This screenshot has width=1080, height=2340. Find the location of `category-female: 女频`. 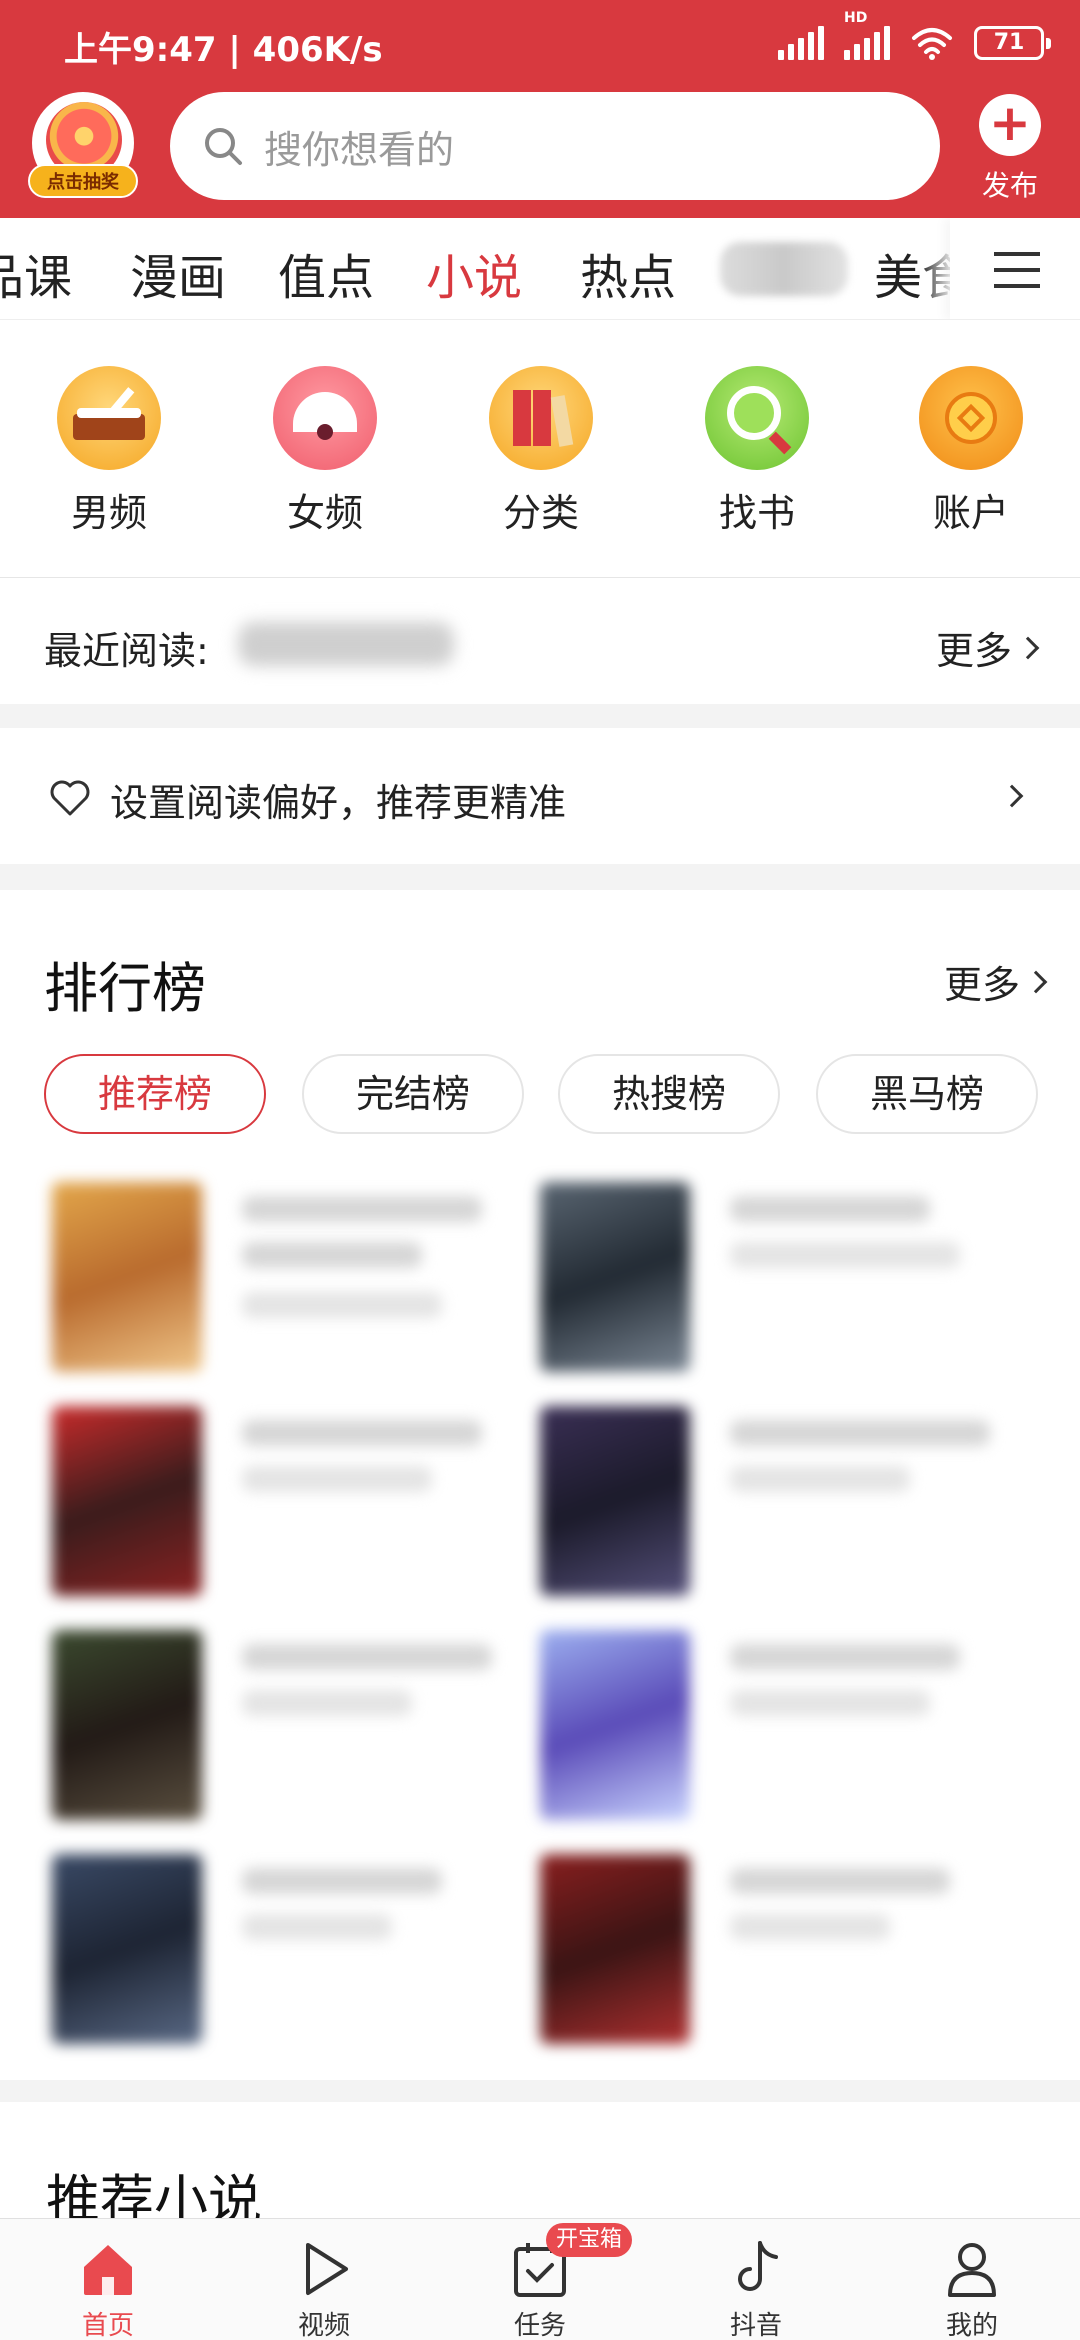

category-female: 女频 is located at coordinates (325, 451).